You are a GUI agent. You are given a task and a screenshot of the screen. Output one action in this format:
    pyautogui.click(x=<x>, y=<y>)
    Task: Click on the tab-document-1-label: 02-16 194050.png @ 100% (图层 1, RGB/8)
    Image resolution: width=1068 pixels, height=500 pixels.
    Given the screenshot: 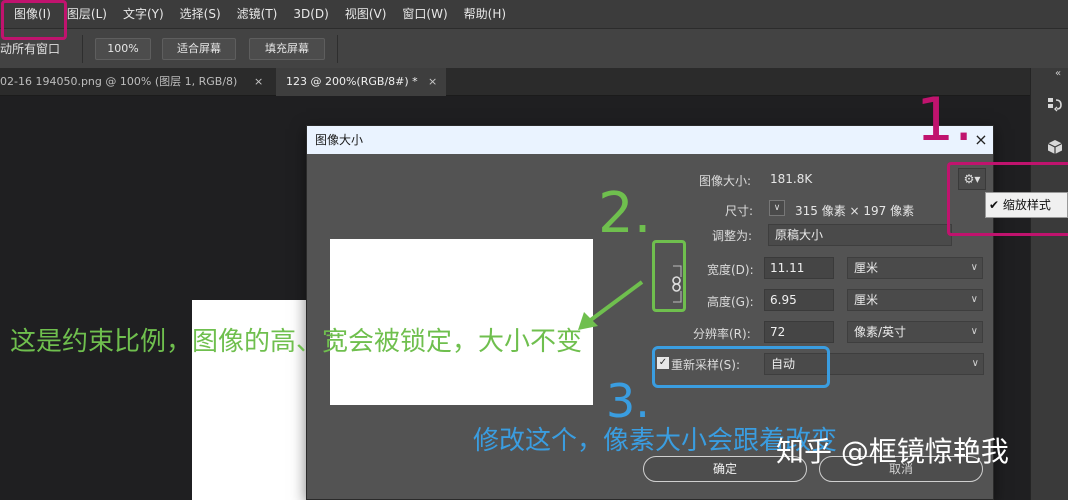 What is the action you would take?
    pyautogui.click(x=119, y=81)
    